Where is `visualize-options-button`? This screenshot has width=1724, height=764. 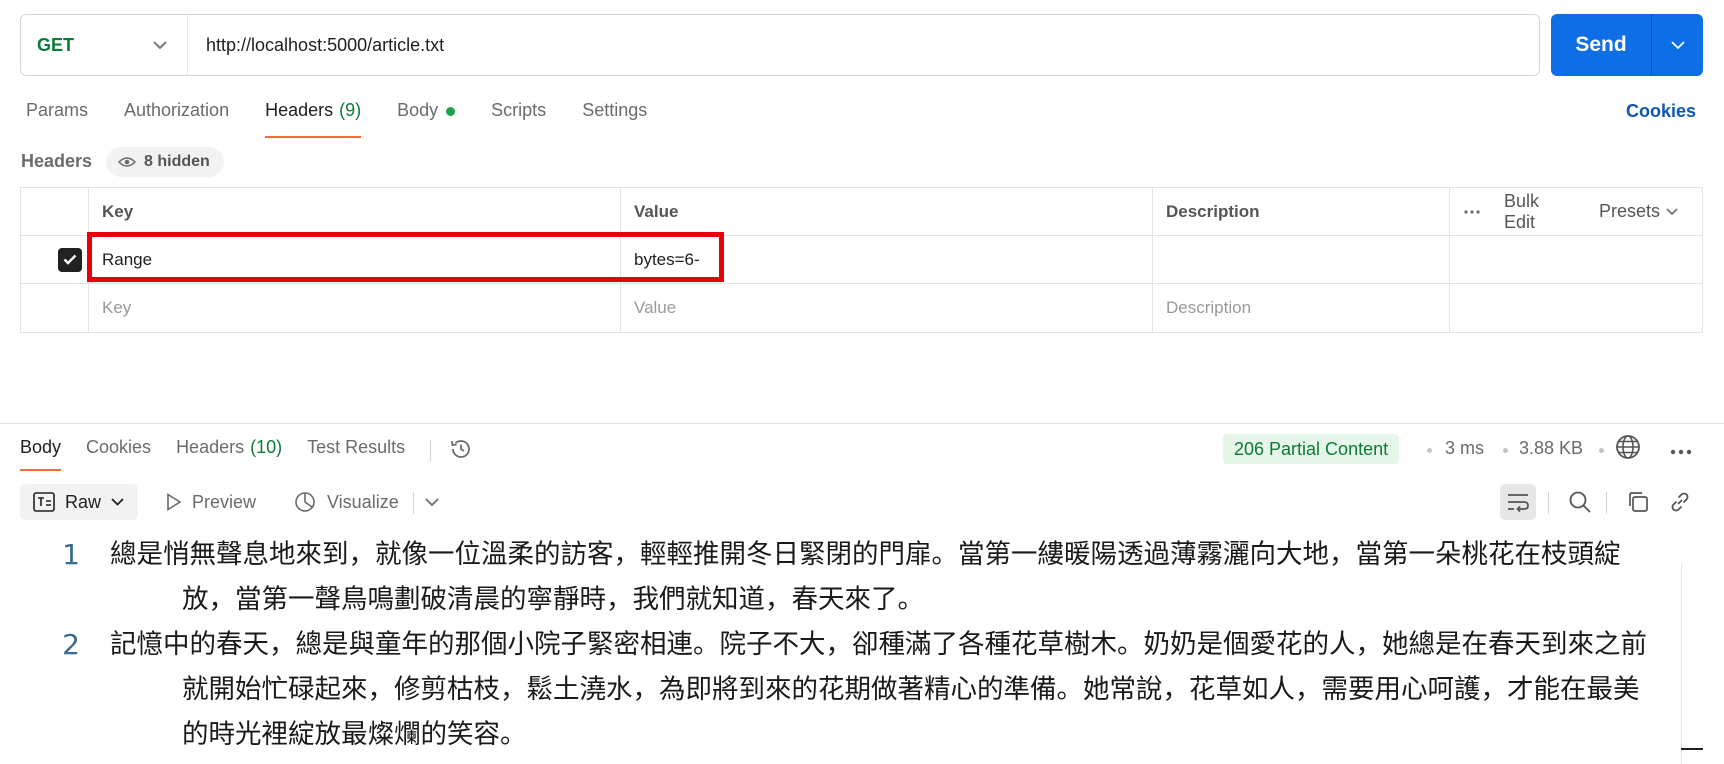
visualize-options-button is located at coordinates (432, 502).